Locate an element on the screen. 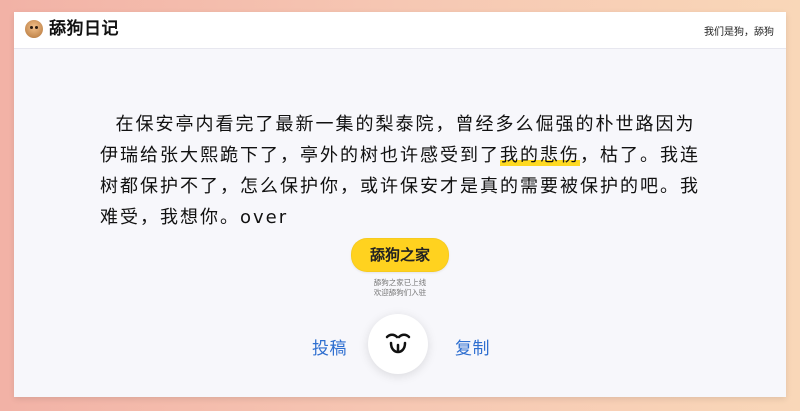  header-slogan: 我们是狗，舔狗 is located at coordinates (739, 32).